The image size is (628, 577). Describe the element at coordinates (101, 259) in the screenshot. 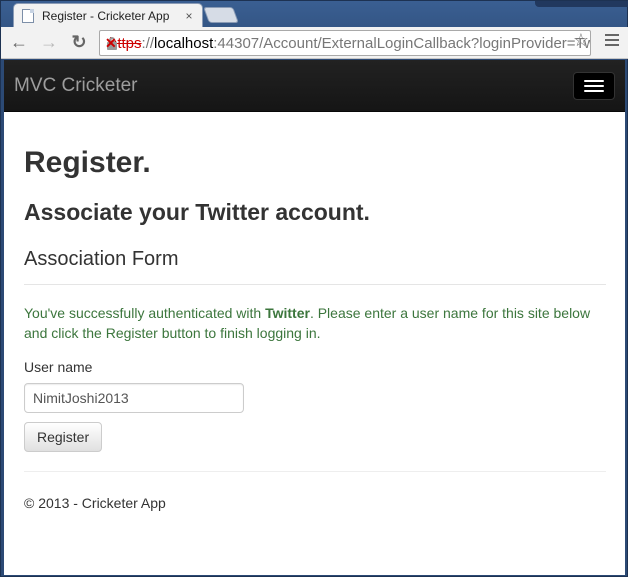

I see `form-title: Association Form` at that location.